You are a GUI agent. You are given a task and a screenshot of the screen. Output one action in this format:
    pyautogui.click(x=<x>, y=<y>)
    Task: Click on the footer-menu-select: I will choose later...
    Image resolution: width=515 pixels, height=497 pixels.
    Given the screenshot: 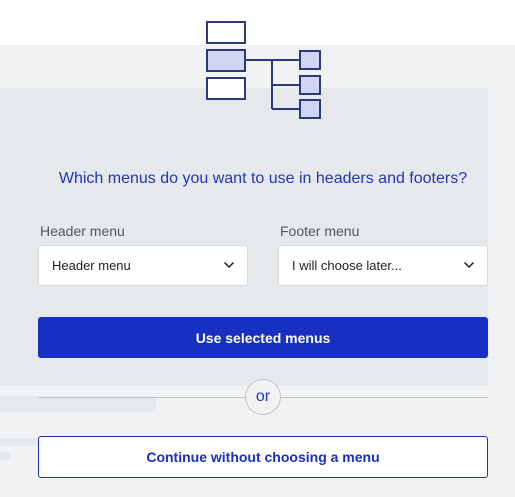 What is the action you would take?
    pyautogui.click(x=383, y=265)
    